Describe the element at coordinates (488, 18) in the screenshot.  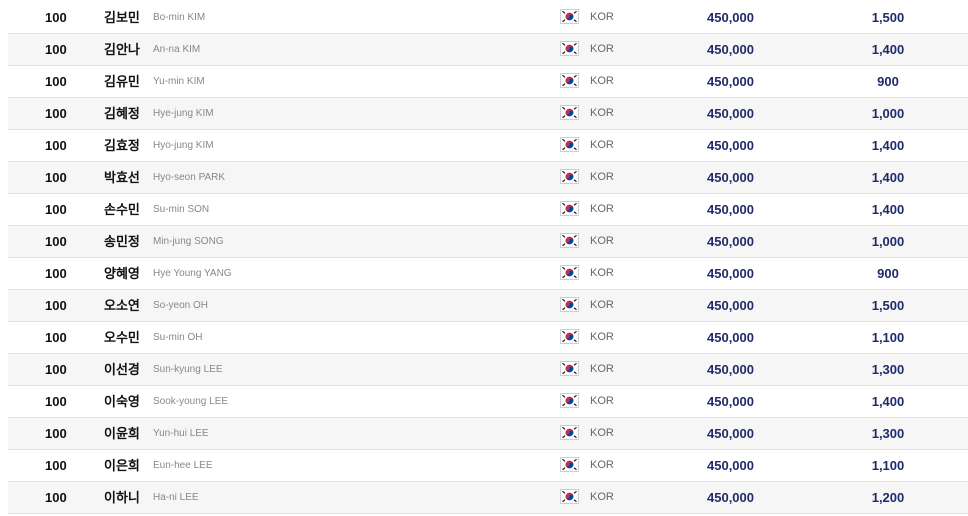
I see `table-row: 100 김보민 Bo-min KIM KOR 450,000 1,500` at that location.